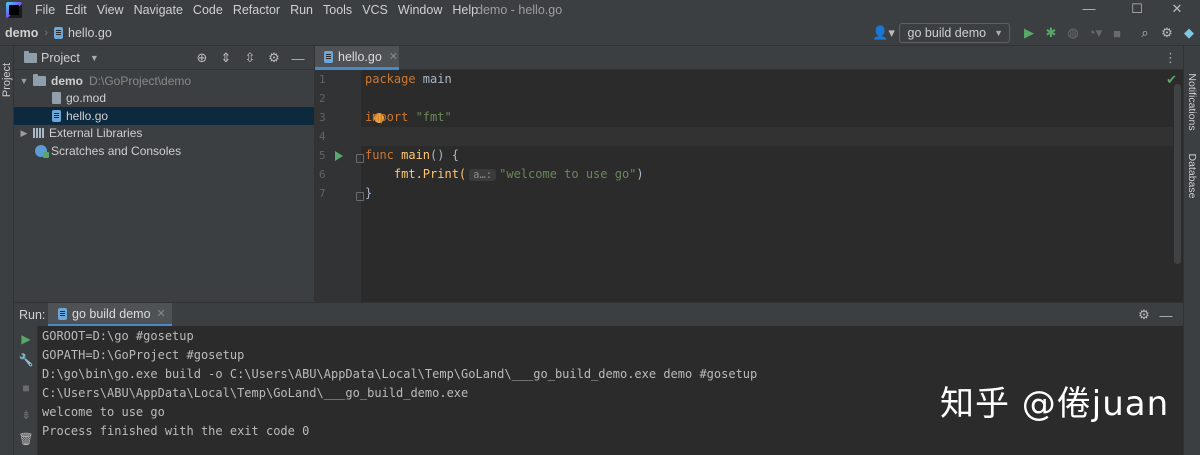  Describe the element at coordinates (164, 99) in the screenshot. I see `tree-item-go-mod: go.mod` at that location.